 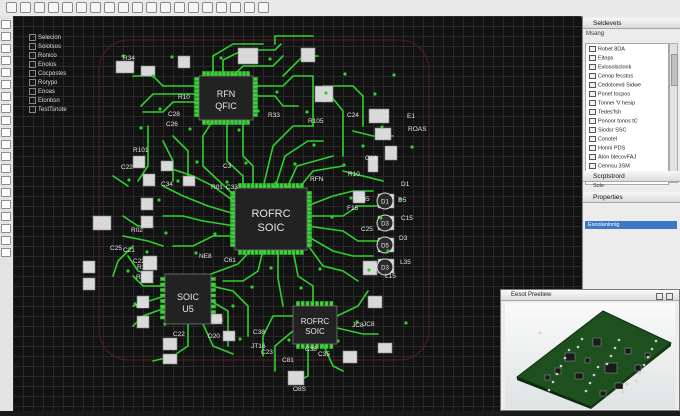 I want to click on zoom-in-icon, so click(x=137, y=7).